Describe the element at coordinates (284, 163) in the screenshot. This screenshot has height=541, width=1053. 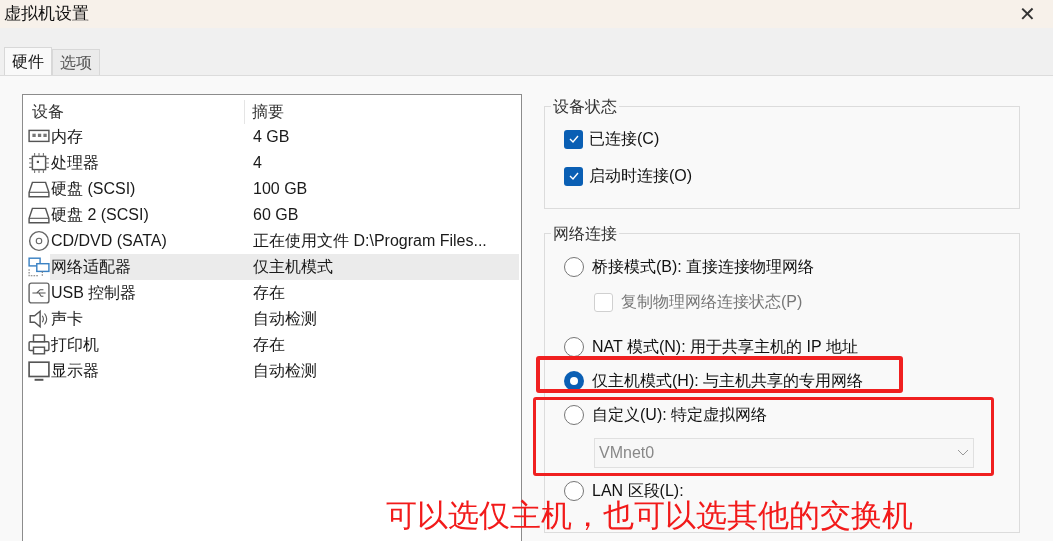
I see `device-row: 处理器 4` at that location.